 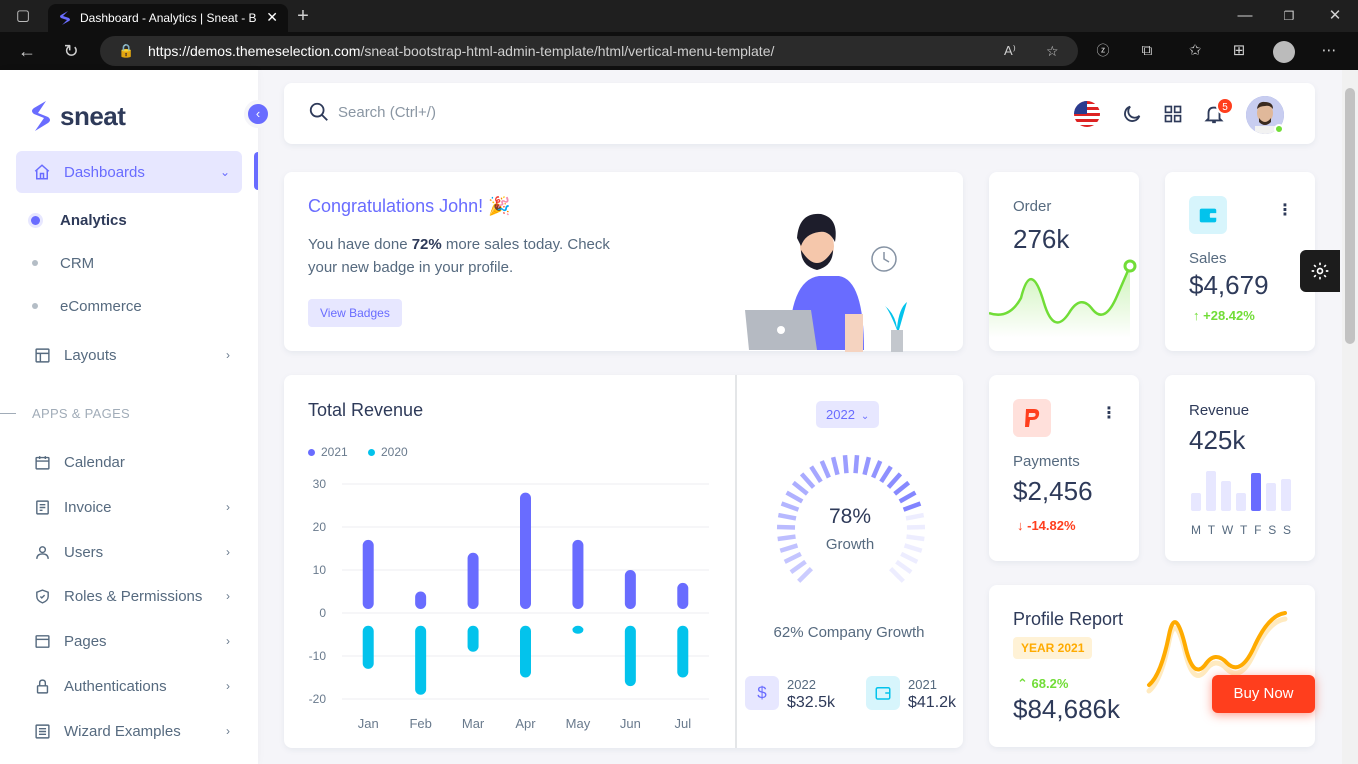 I want to click on more-icon: ⋯, so click(x=1329, y=51).